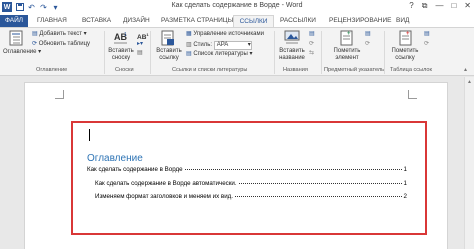  I want to click on captions-group-label: Названия, so click(295, 70).